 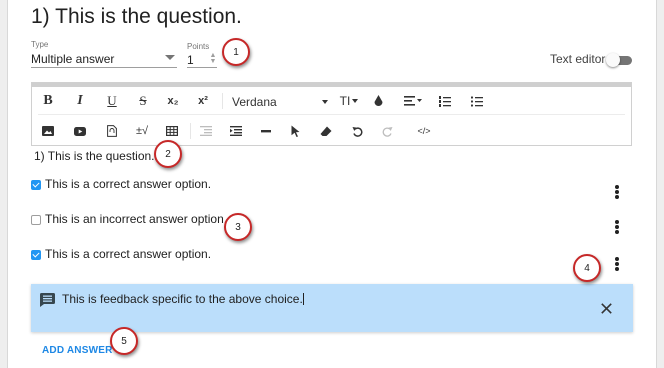 What do you see at coordinates (613, 60) in the screenshot?
I see `toggle-thumb` at bounding box center [613, 60].